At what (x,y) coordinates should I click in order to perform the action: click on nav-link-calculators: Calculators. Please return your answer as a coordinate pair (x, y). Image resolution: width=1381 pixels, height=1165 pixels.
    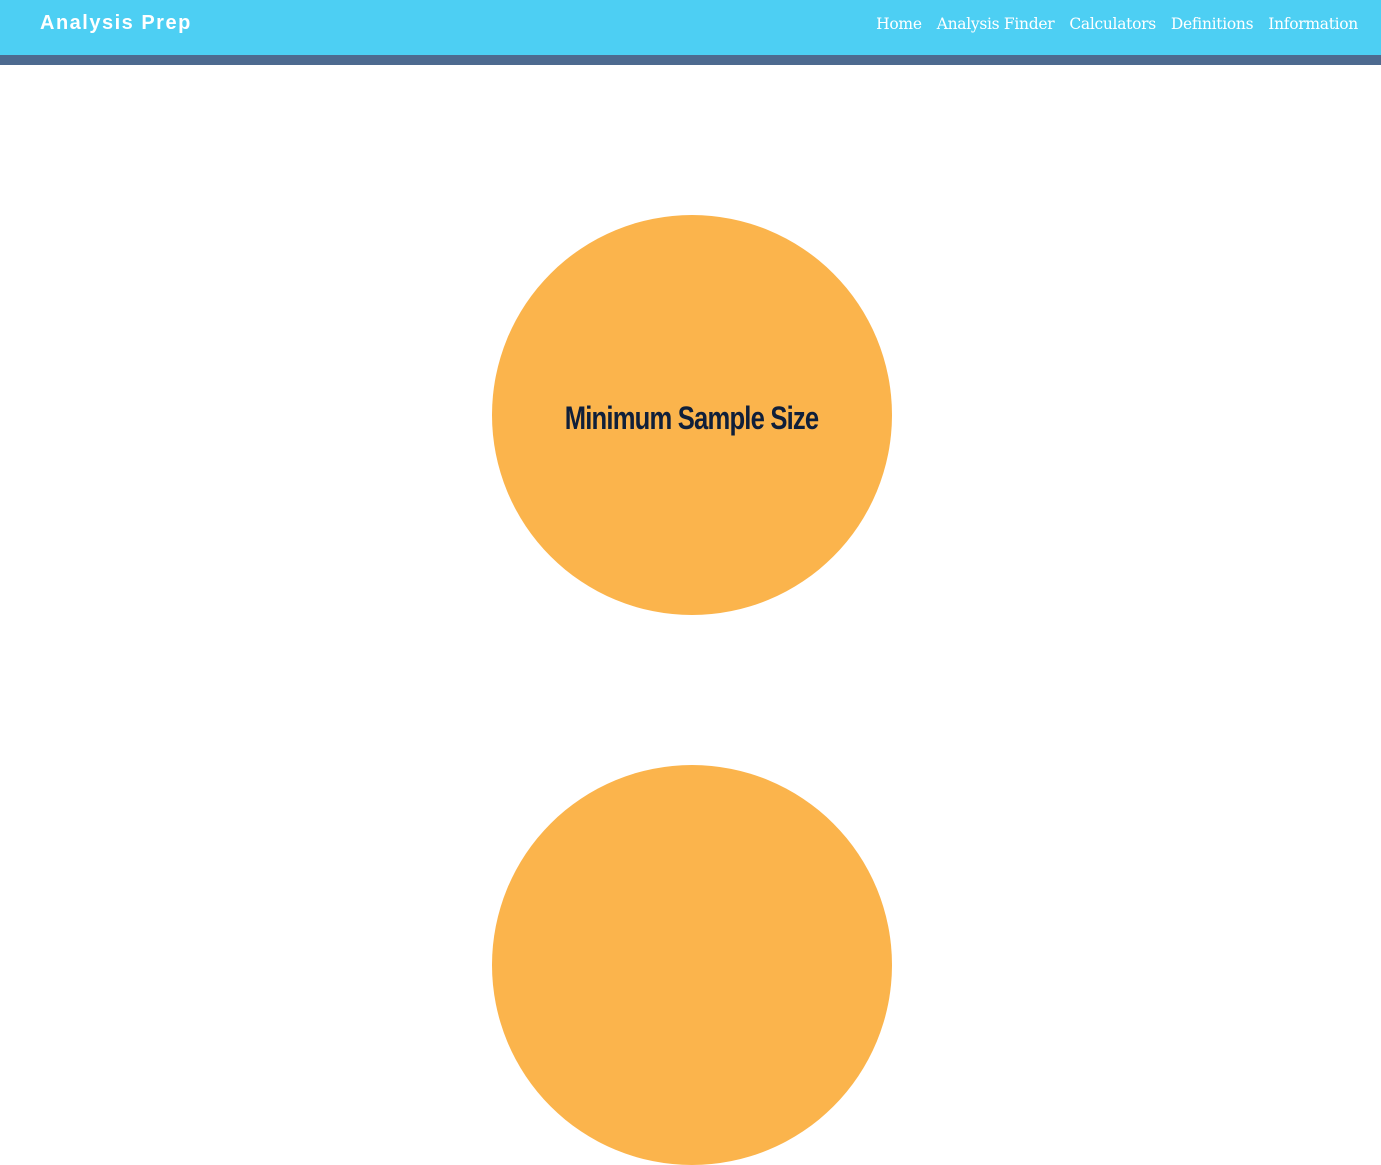
    Looking at the image, I should click on (1112, 24).